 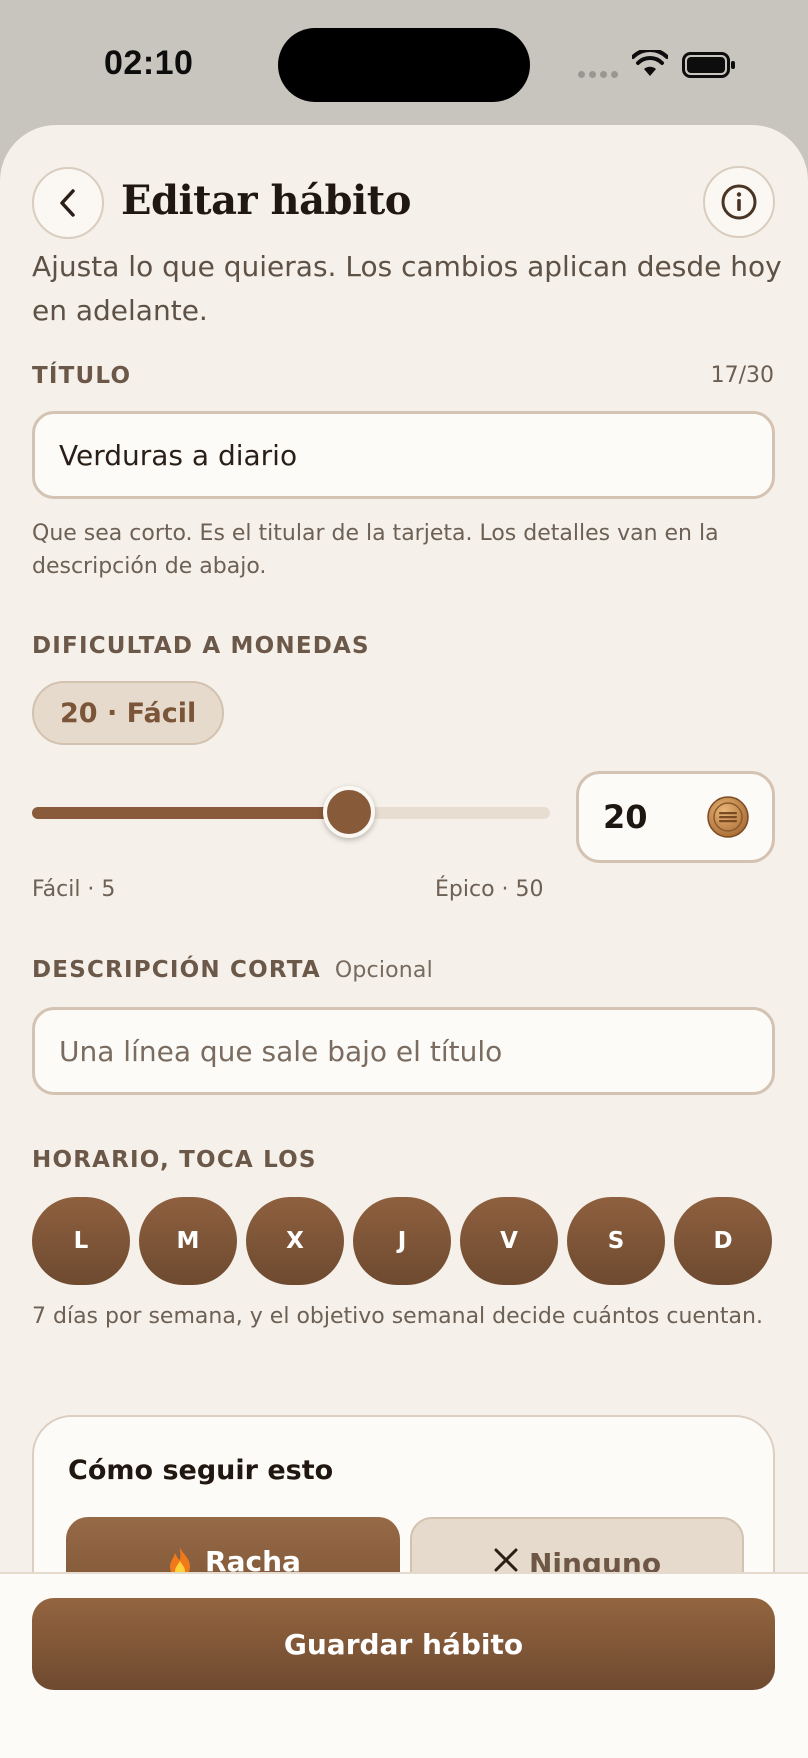 I want to click on title-label: TÍTULO, so click(x=82, y=376).